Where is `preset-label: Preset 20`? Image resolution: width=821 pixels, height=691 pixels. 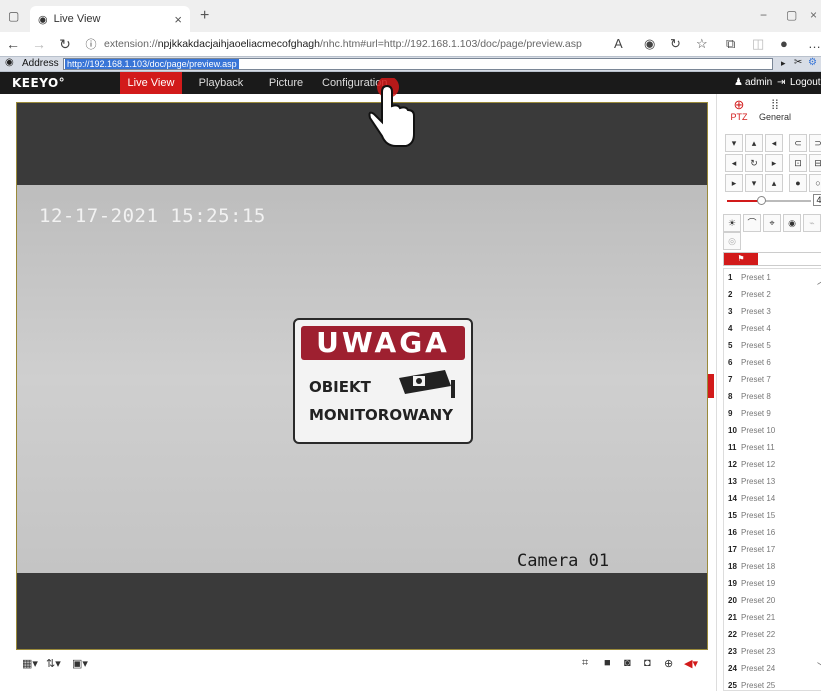
preset-label: Preset 20 is located at coordinates (758, 600).